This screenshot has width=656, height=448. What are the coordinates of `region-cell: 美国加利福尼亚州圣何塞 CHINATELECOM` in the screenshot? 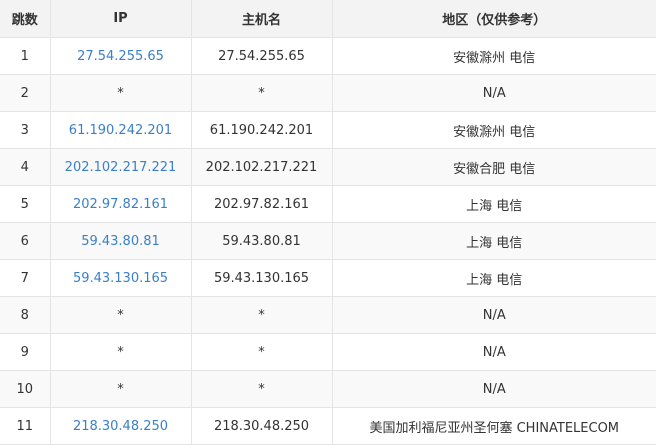 It's located at (493, 426).